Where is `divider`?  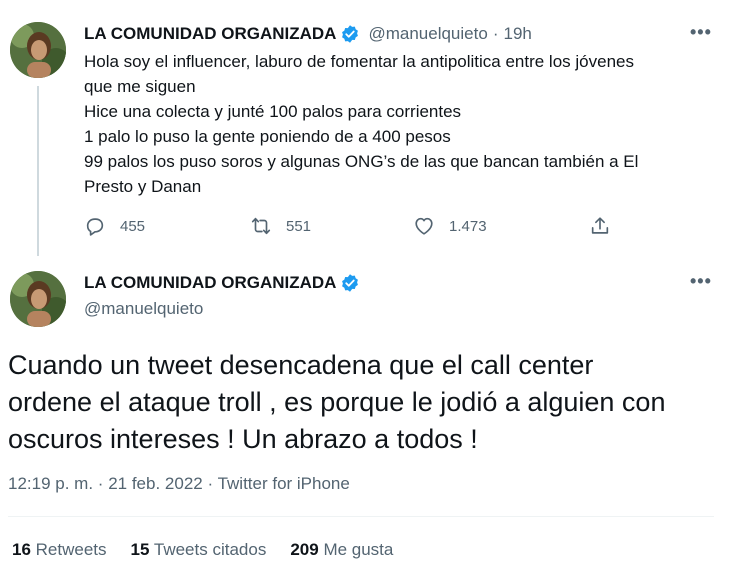 divider is located at coordinates (361, 516).